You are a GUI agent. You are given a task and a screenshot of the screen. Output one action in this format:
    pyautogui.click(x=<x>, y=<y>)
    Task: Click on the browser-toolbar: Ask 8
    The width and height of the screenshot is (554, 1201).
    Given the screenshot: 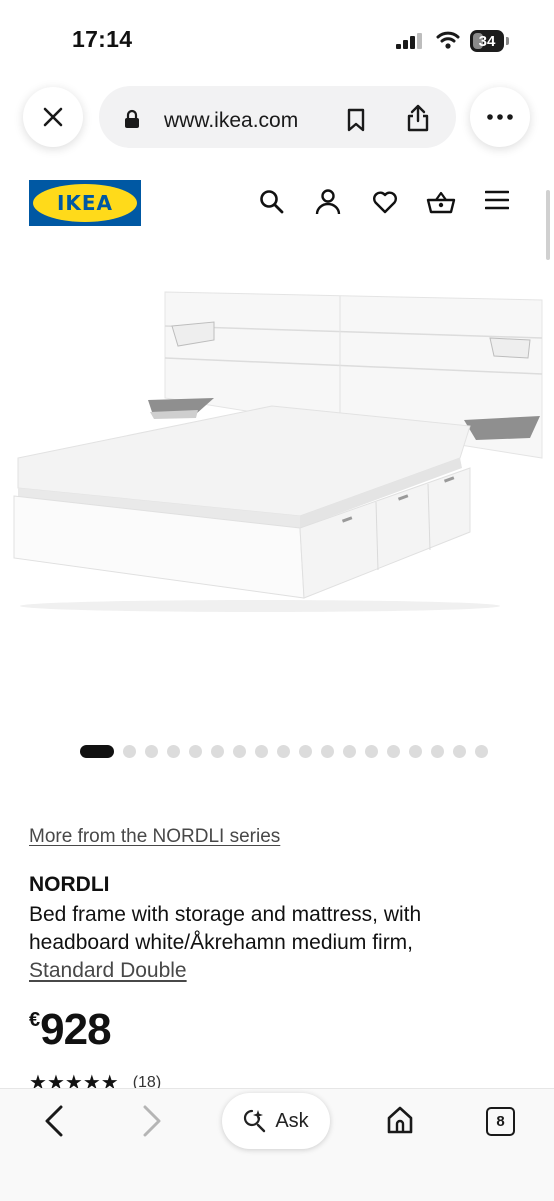 What is the action you would take?
    pyautogui.click(x=277, y=1144)
    